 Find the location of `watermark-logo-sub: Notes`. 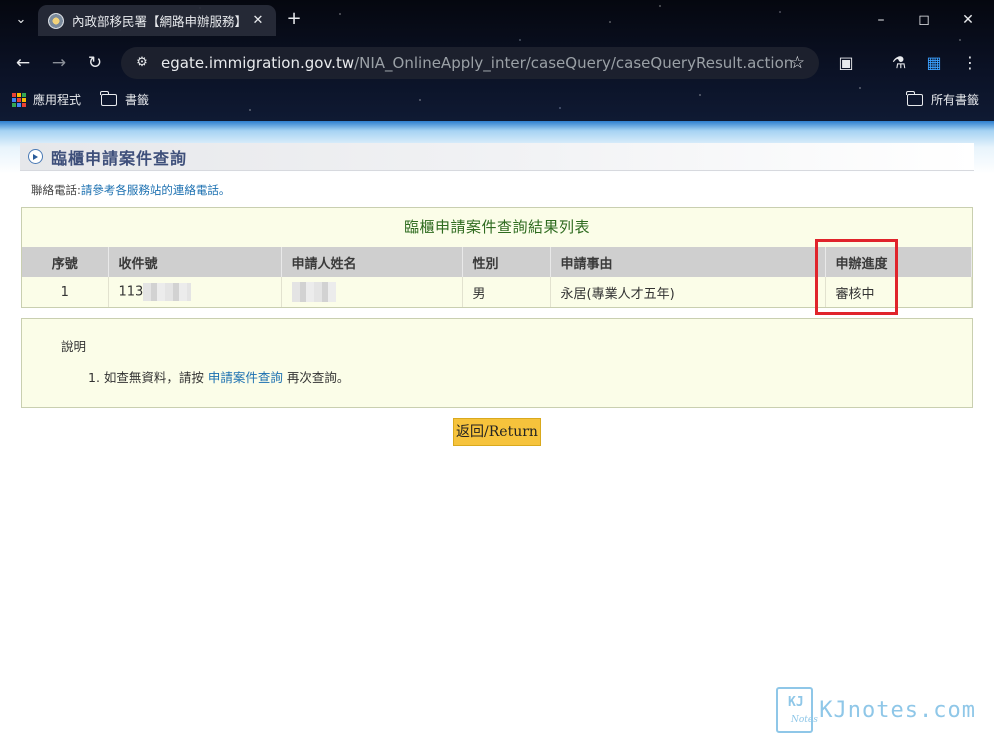

watermark-logo-sub: Notes is located at coordinates (804, 720).